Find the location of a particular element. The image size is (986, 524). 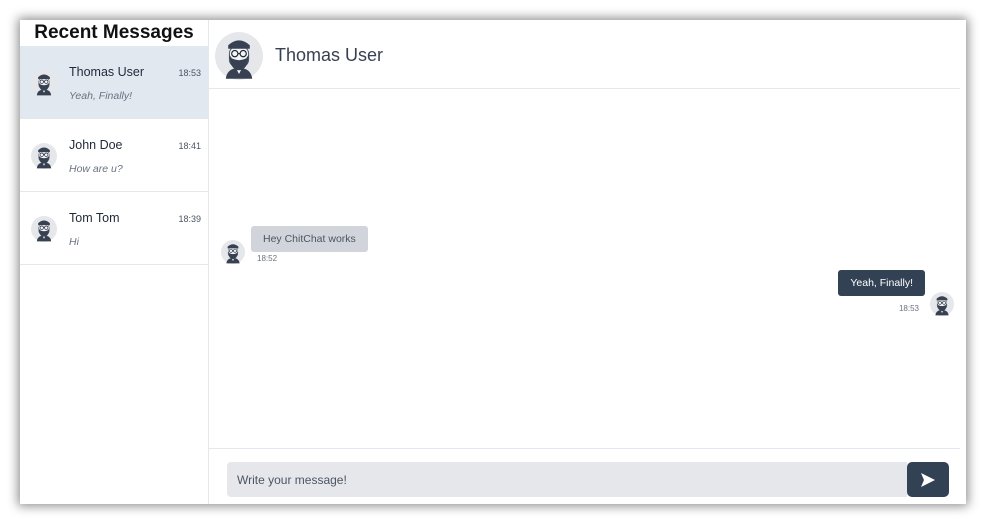

outgoing-message-bubble: Yeah, Finally! is located at coordinates (881, 283).